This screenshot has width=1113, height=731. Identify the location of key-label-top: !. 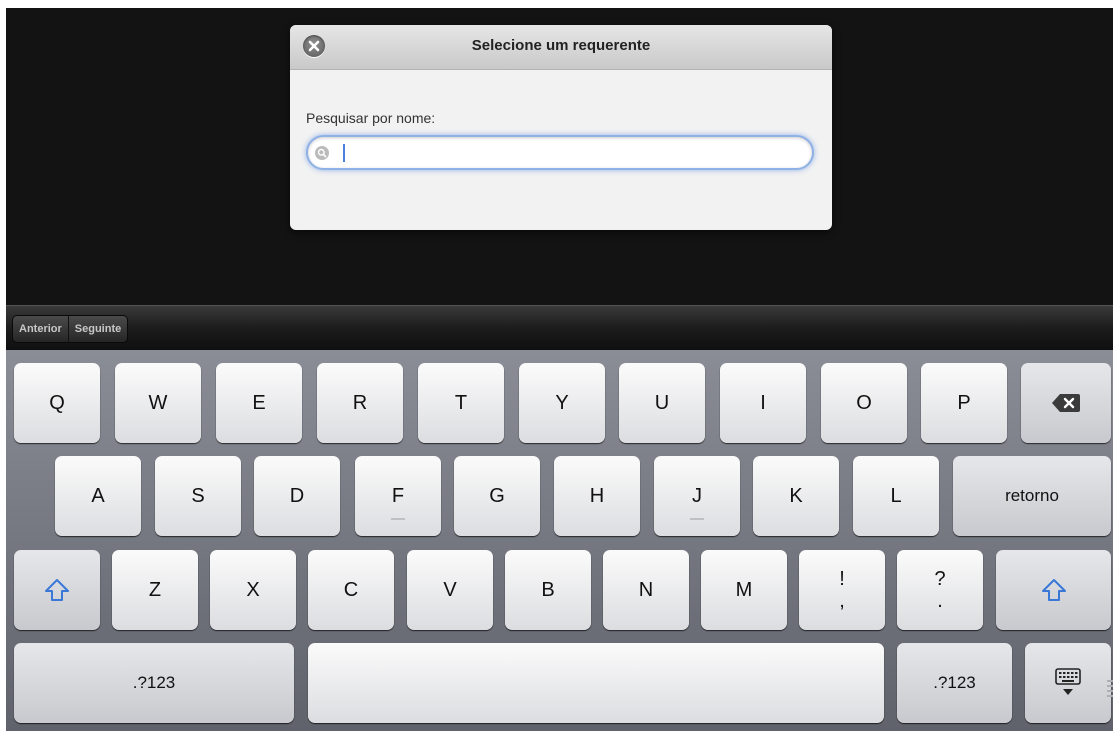
(842, 579).